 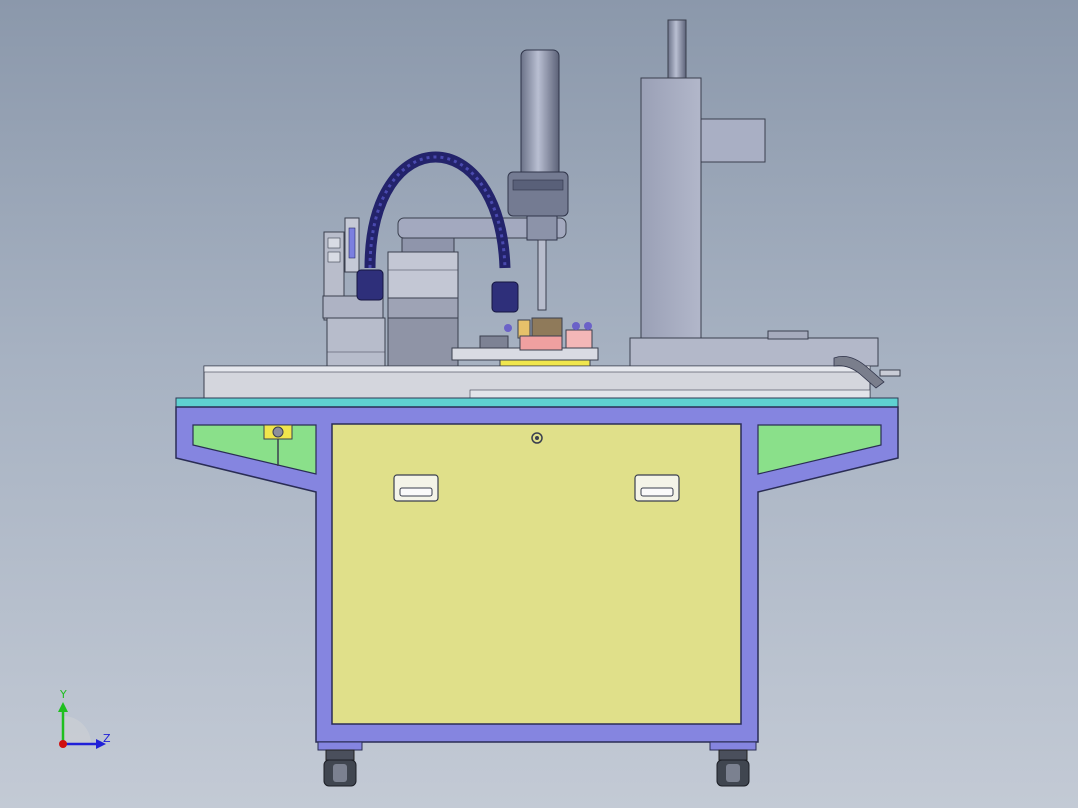 What do you see at coordinates (82, 725) in the screenshot?
I see `coordinate-triad` at bounding box center [82, 725].